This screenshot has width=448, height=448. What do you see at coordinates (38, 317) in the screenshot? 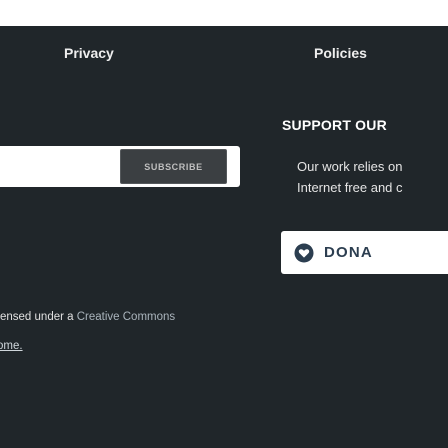
I see `license-prefix: ensed under a` at bounding box center [38, 317].